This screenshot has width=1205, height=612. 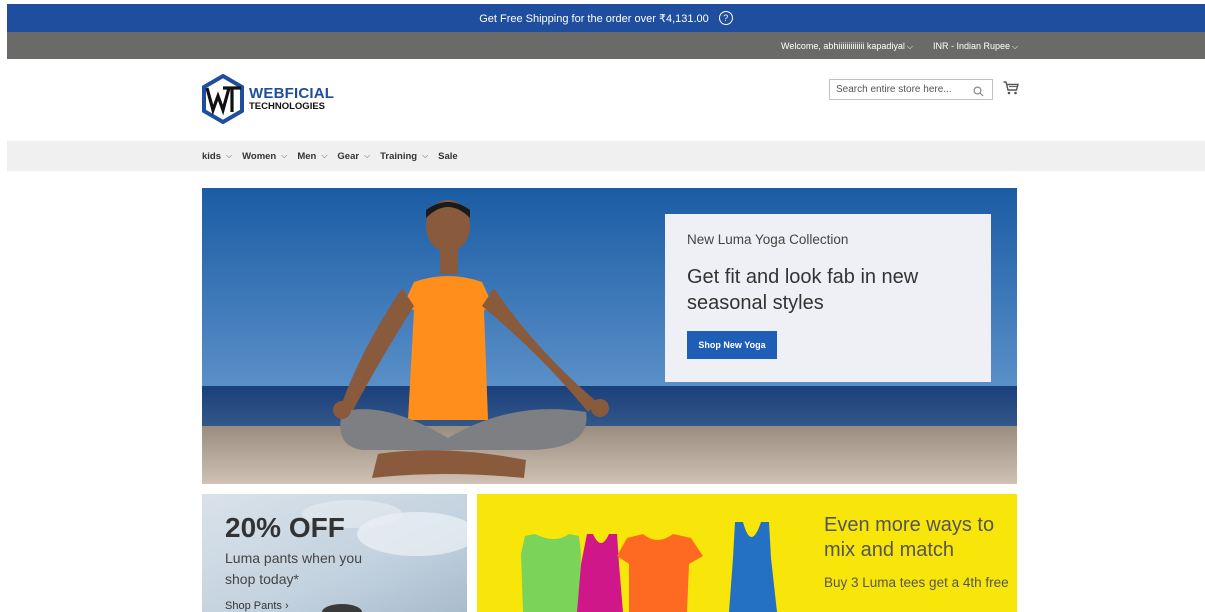 I want to click on pants-promo-headline: 20% OFF, so click(x=285, y=527).